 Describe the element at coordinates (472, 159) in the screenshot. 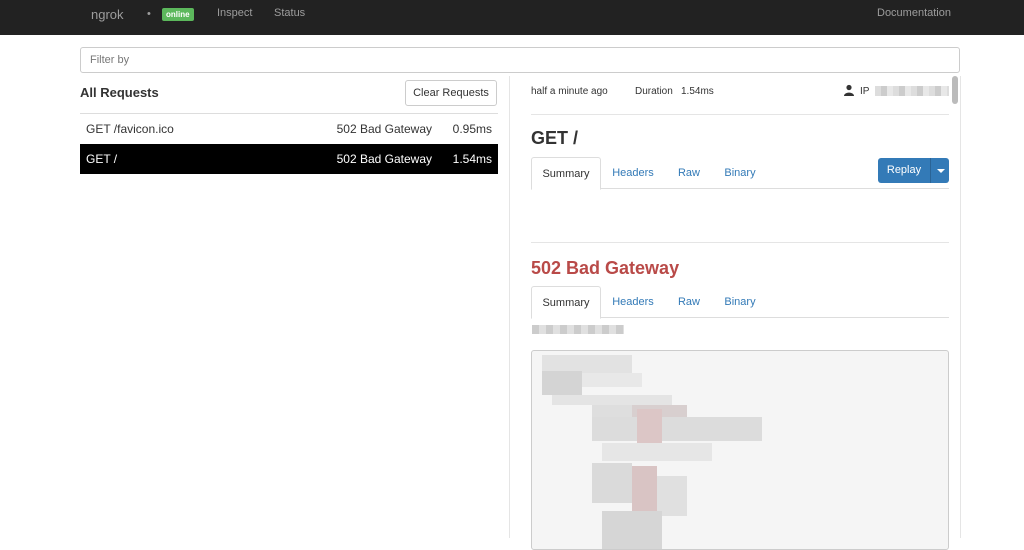

I see `request-duration: 1.54ms` at that location.